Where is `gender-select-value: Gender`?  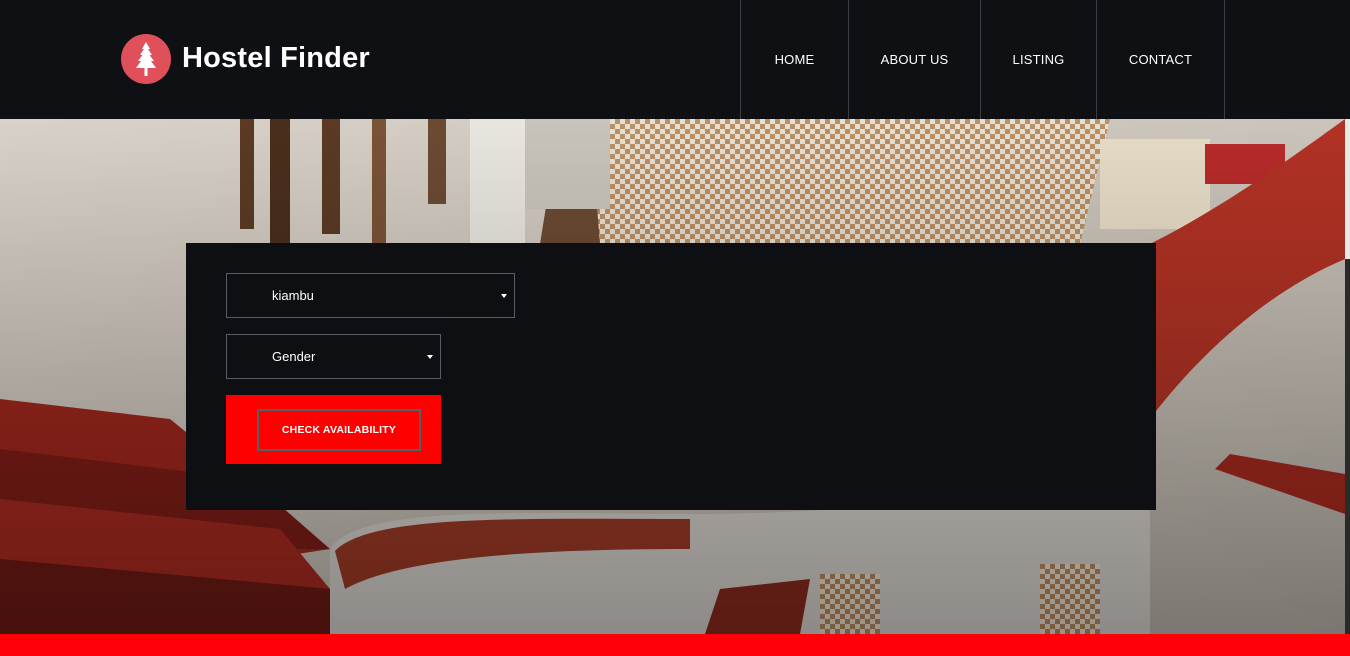 gender-select-value: Gender is located at coordinates (294, 356).